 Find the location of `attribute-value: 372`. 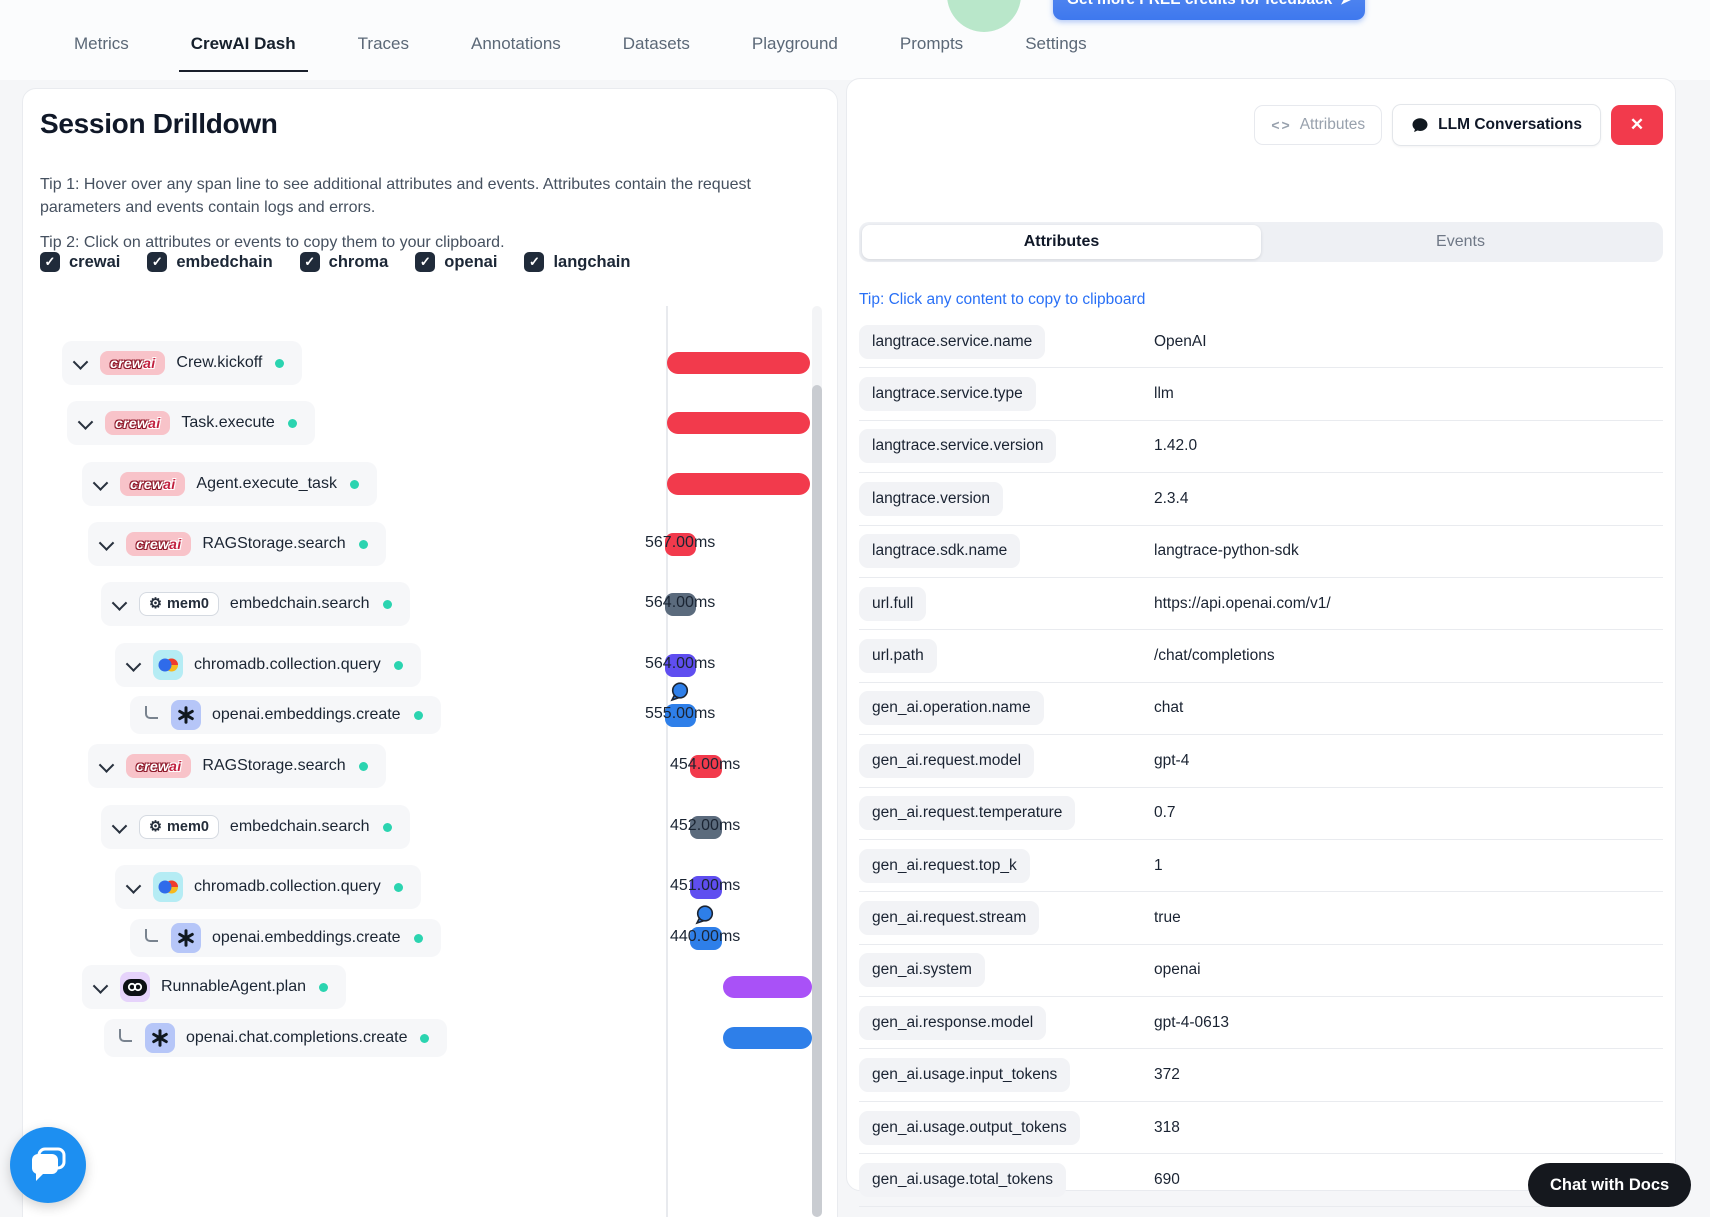

attribute-value: 372 is located at coordinates (1167, 1075).